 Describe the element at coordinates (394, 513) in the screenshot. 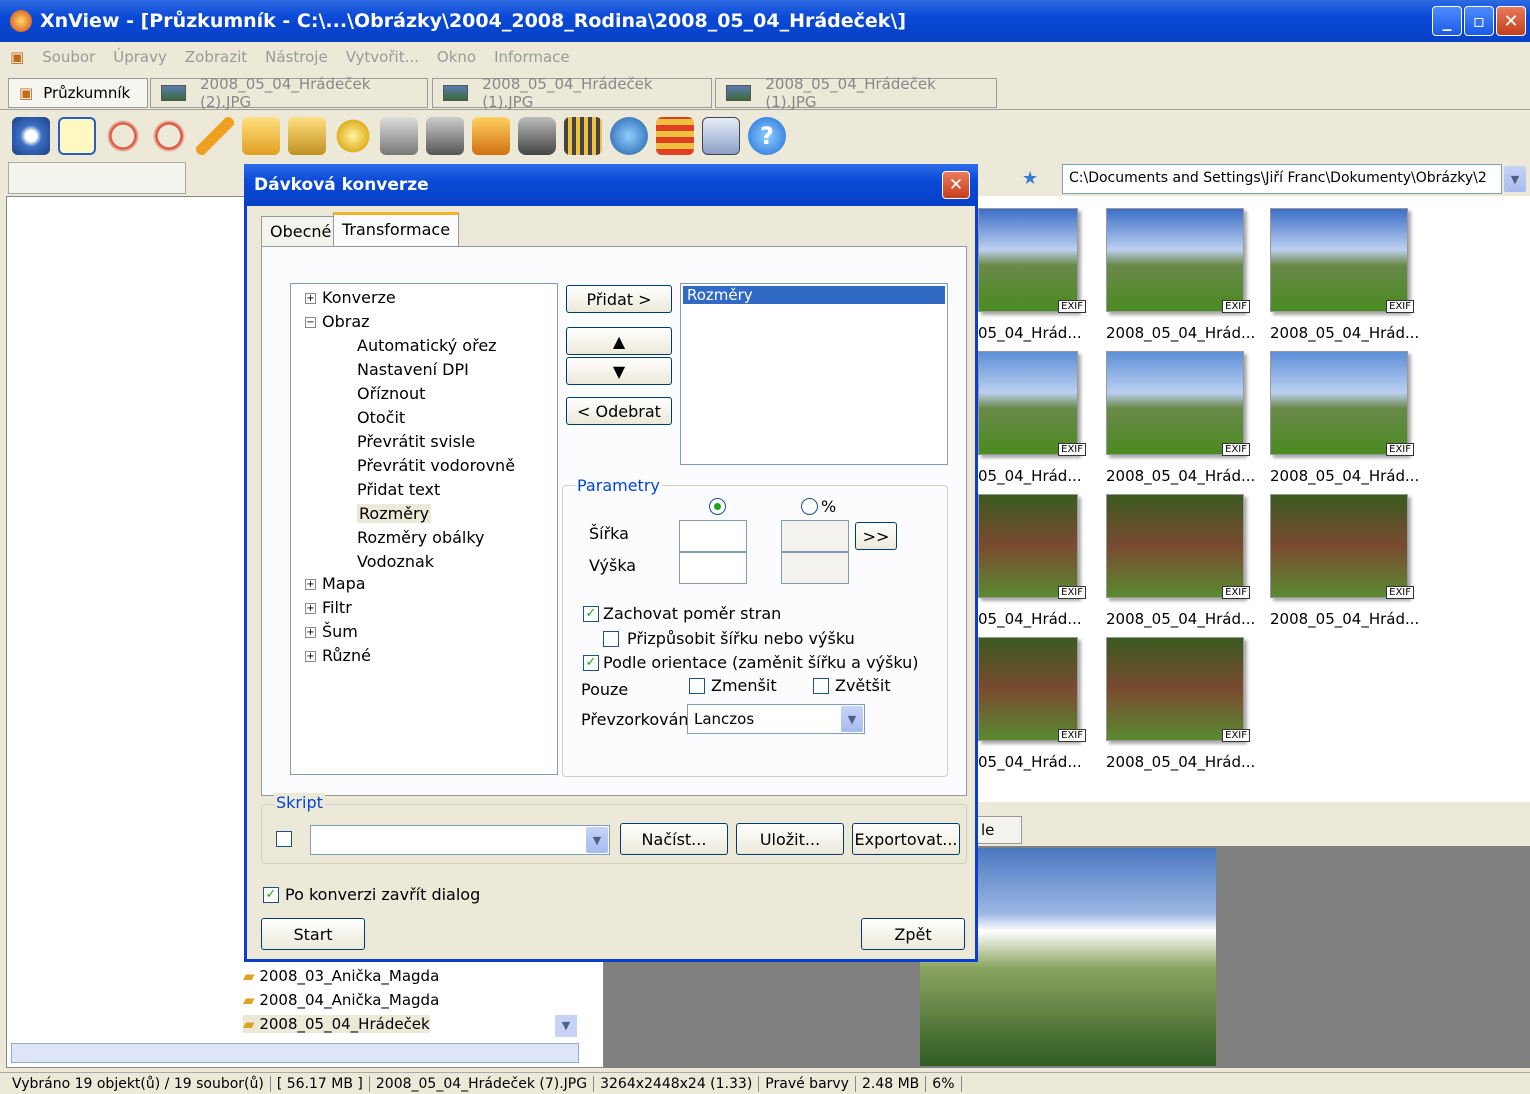

I see `tree-item: Rozměry` at that location.